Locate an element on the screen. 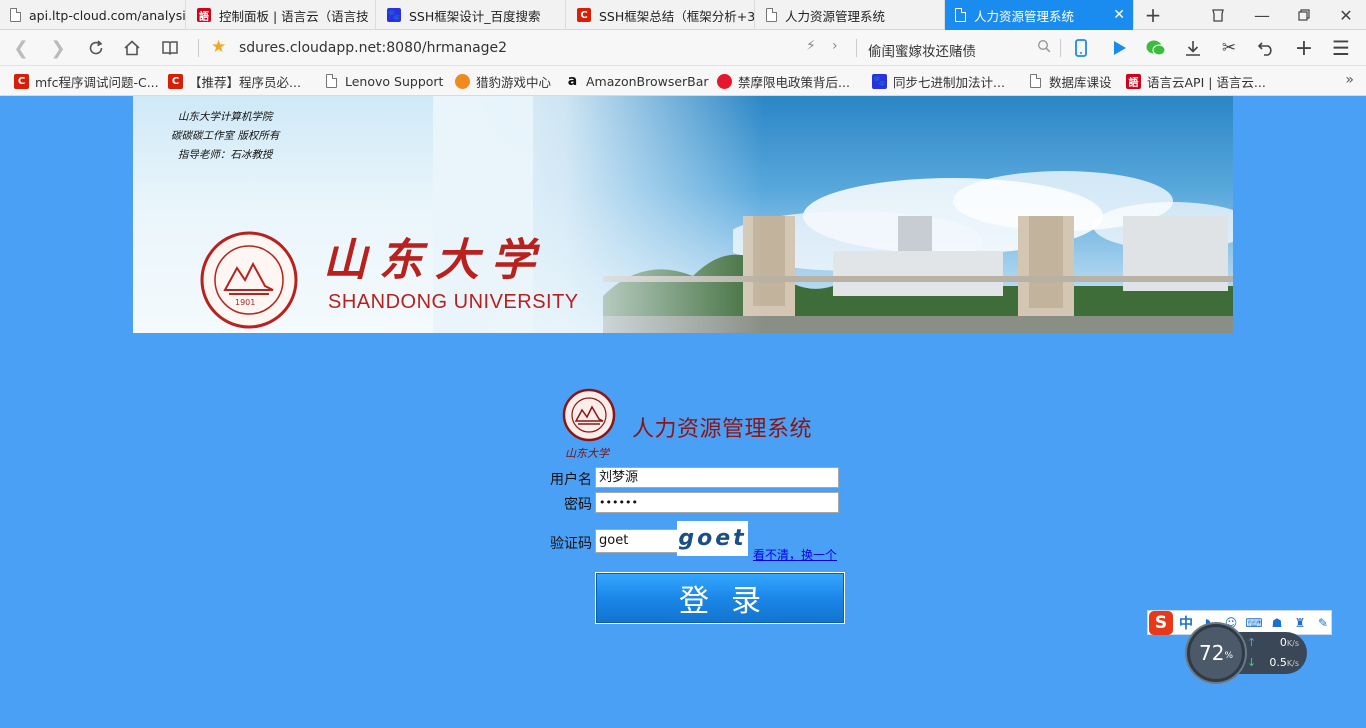 This screenshot has height=728, width=1366. tab-1: 語 控制面板 | 语言云（语言技 is located at coordinates (281, 15).